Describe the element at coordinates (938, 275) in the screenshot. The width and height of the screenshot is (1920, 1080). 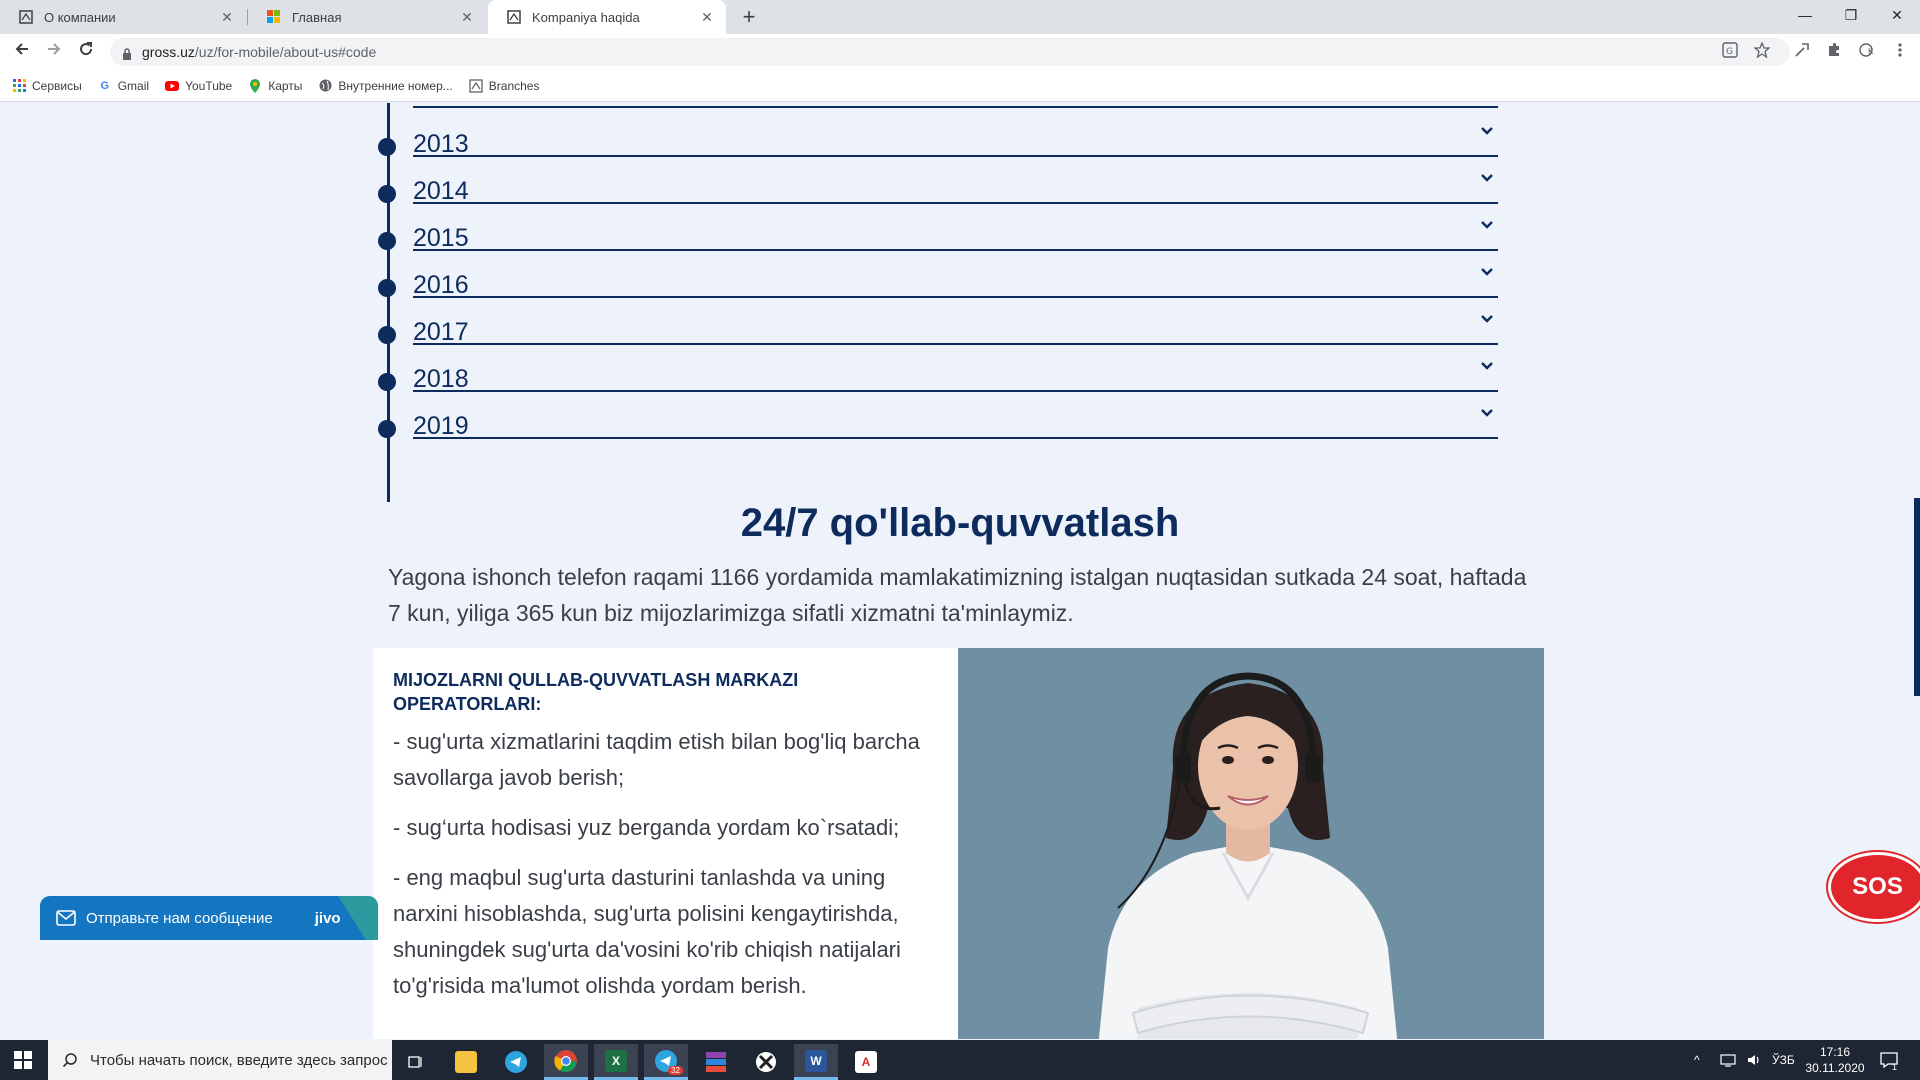
I see `timeline-year-2016: 2016` at that location.